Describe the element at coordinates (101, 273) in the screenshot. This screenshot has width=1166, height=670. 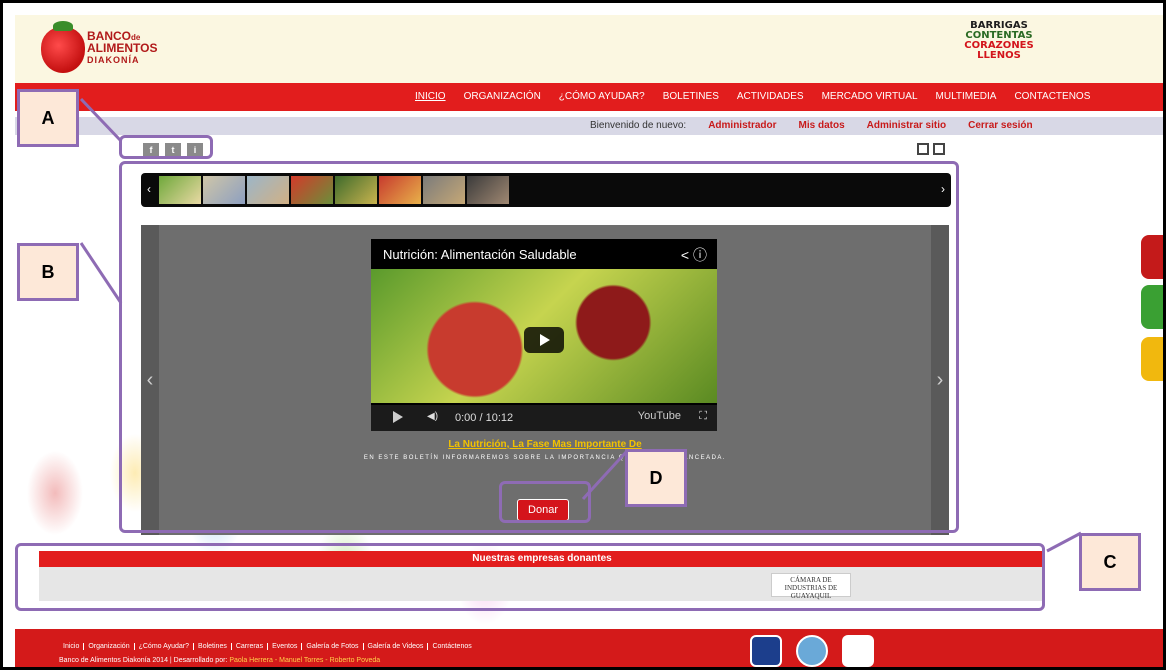
I see `annotation-line-b` at that location.